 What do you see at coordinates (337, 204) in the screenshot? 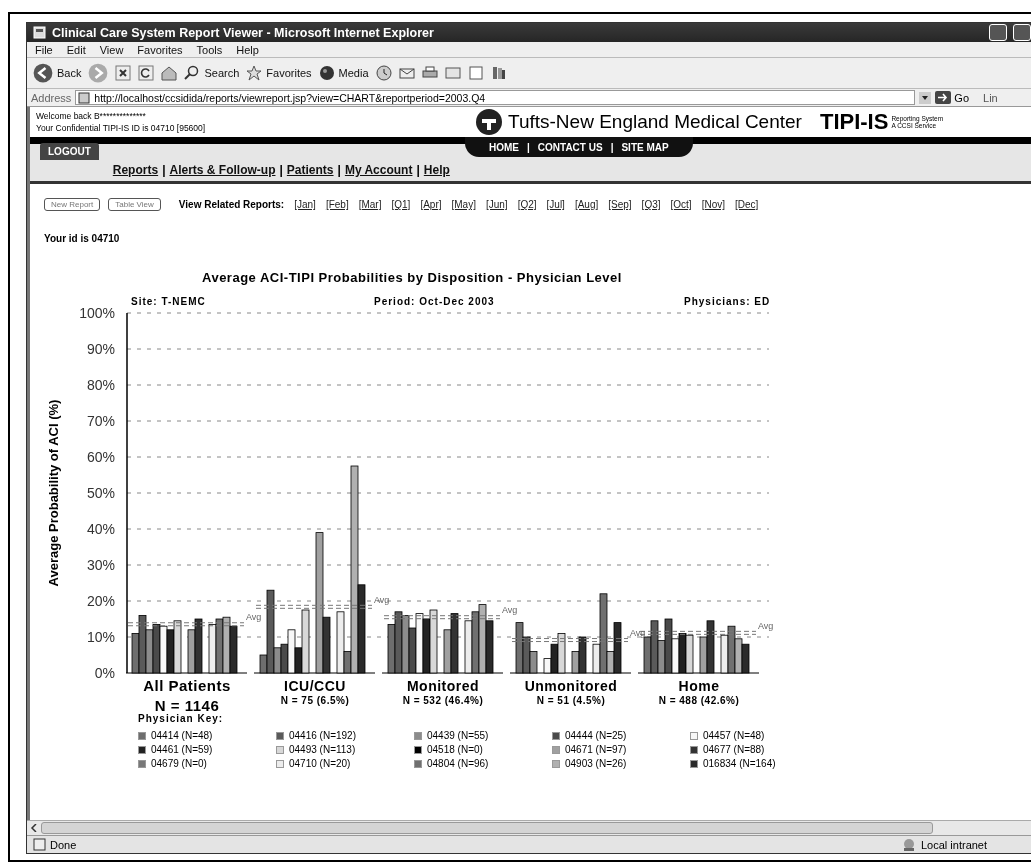
I see `report-link: [Feb]` at bounding box center [337, 204].